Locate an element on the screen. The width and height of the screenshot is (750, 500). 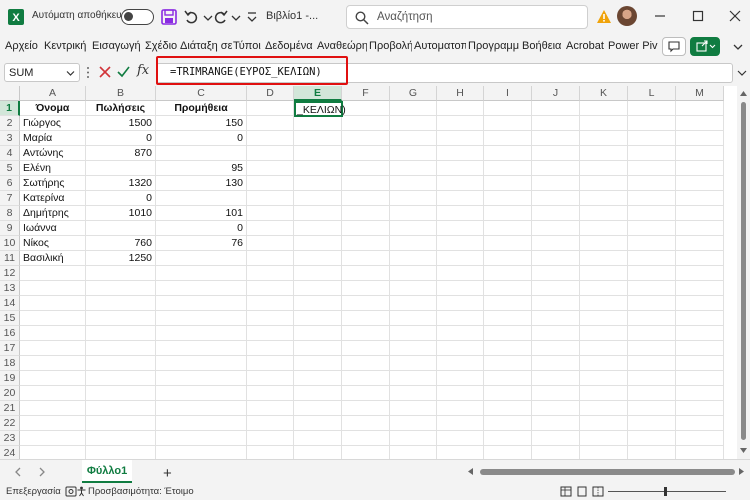
cell-l15 is located at coordinates (652, 318).